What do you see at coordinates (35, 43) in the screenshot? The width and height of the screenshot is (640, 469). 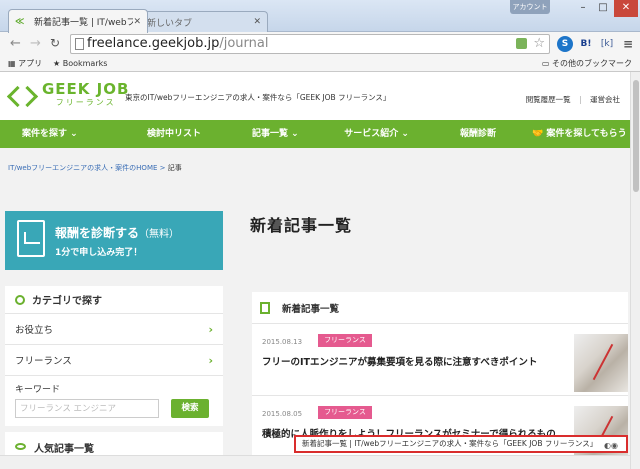 I see `forward-arrow-icon: →` at bounding box center [35, 43].